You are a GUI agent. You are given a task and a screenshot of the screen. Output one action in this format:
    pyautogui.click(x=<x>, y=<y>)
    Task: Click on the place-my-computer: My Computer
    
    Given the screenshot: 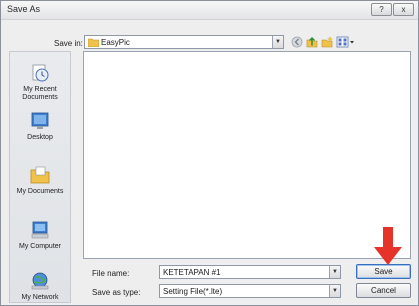 What is the action you would take?
    pyautogui.click(x=40, y=235)
    